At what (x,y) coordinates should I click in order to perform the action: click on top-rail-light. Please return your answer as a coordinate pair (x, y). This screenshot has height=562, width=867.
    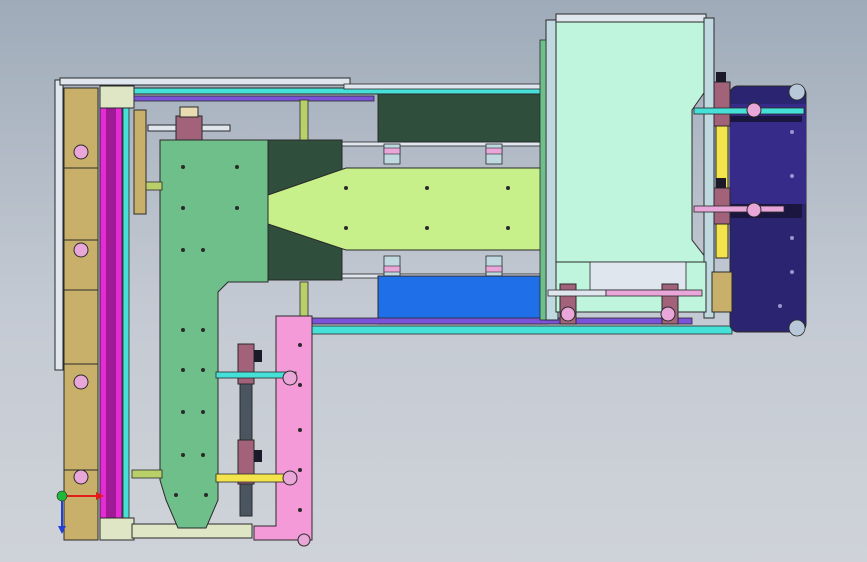
    Looking at the image, I should click on (449, 86).